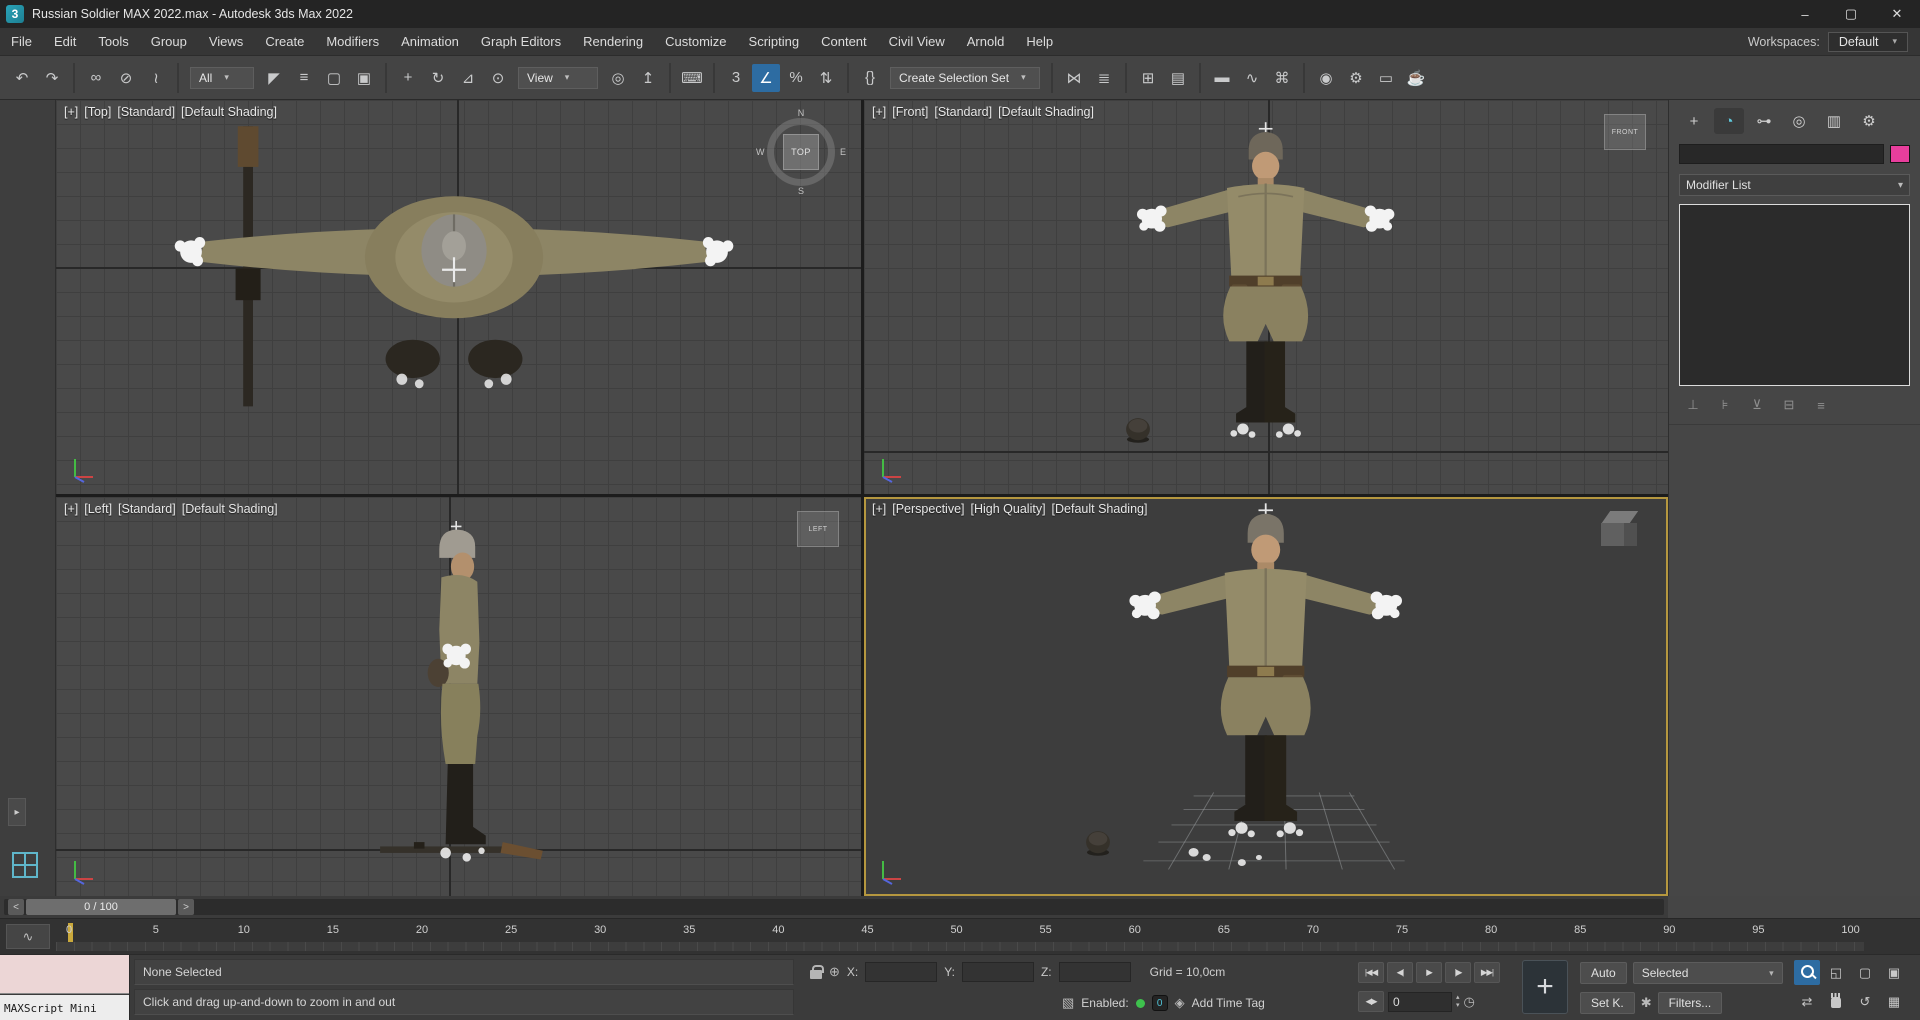 This screenshot has height=1020, width=1920. I want to click on y-coordinate-field, so click(997, 972).